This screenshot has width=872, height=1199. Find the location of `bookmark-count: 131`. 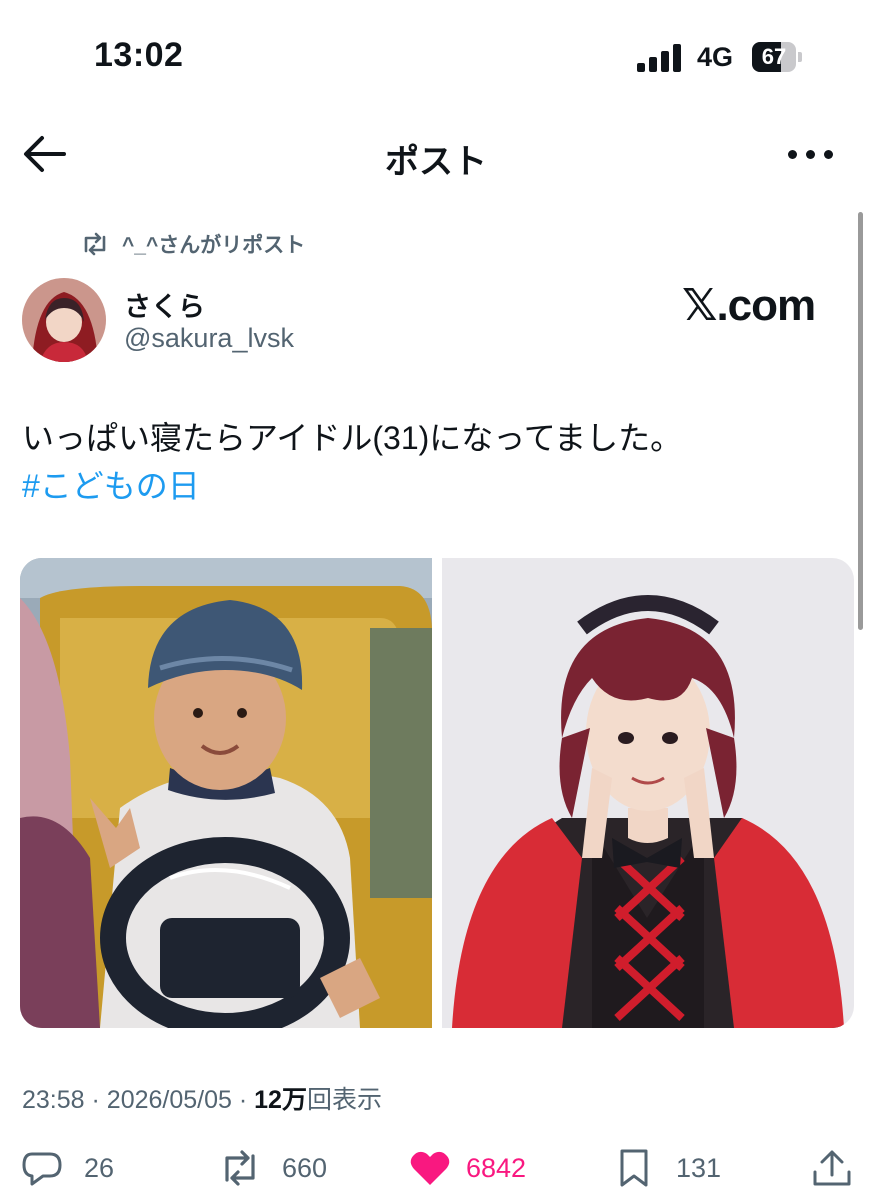

bookmark-count: 131 is located at coordinates (699, 1167).